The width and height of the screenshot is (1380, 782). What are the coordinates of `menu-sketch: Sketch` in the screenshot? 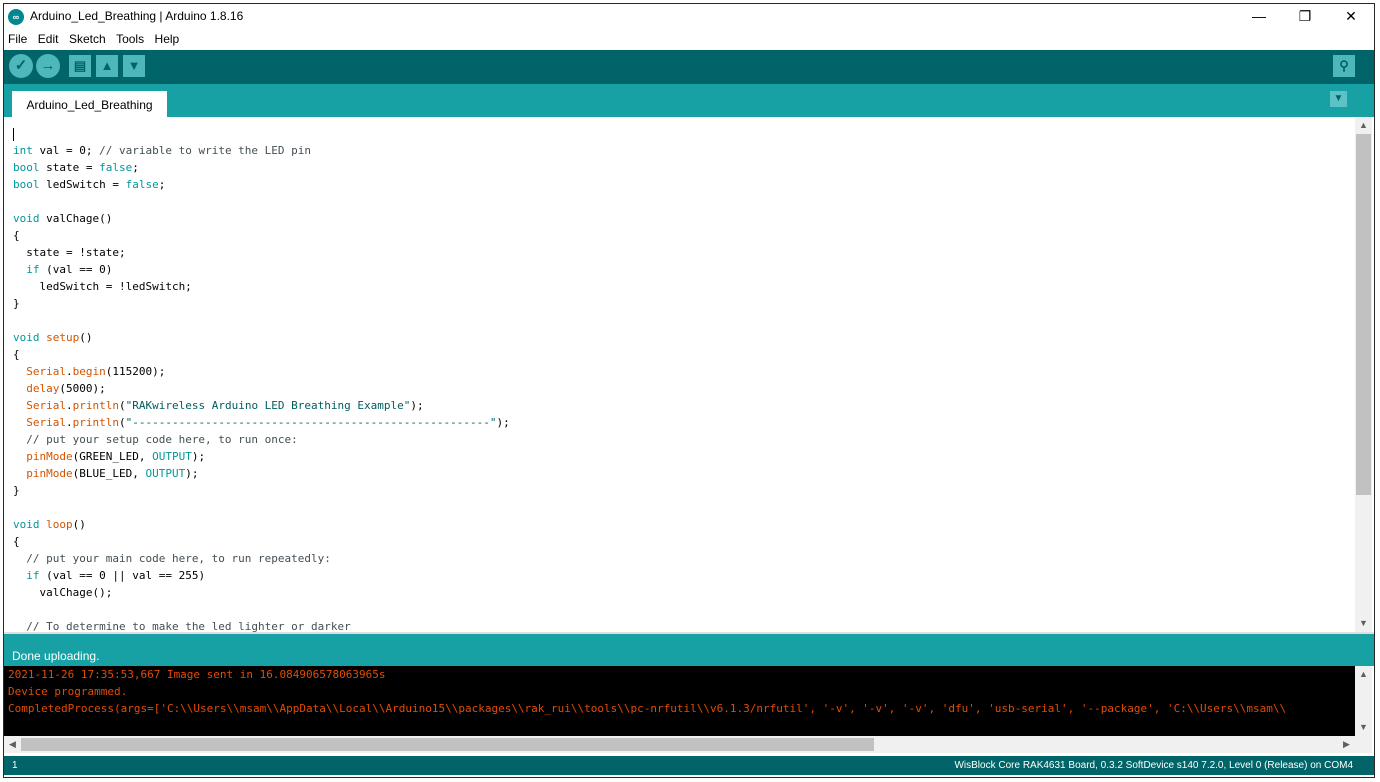 It's located at (86, 38).